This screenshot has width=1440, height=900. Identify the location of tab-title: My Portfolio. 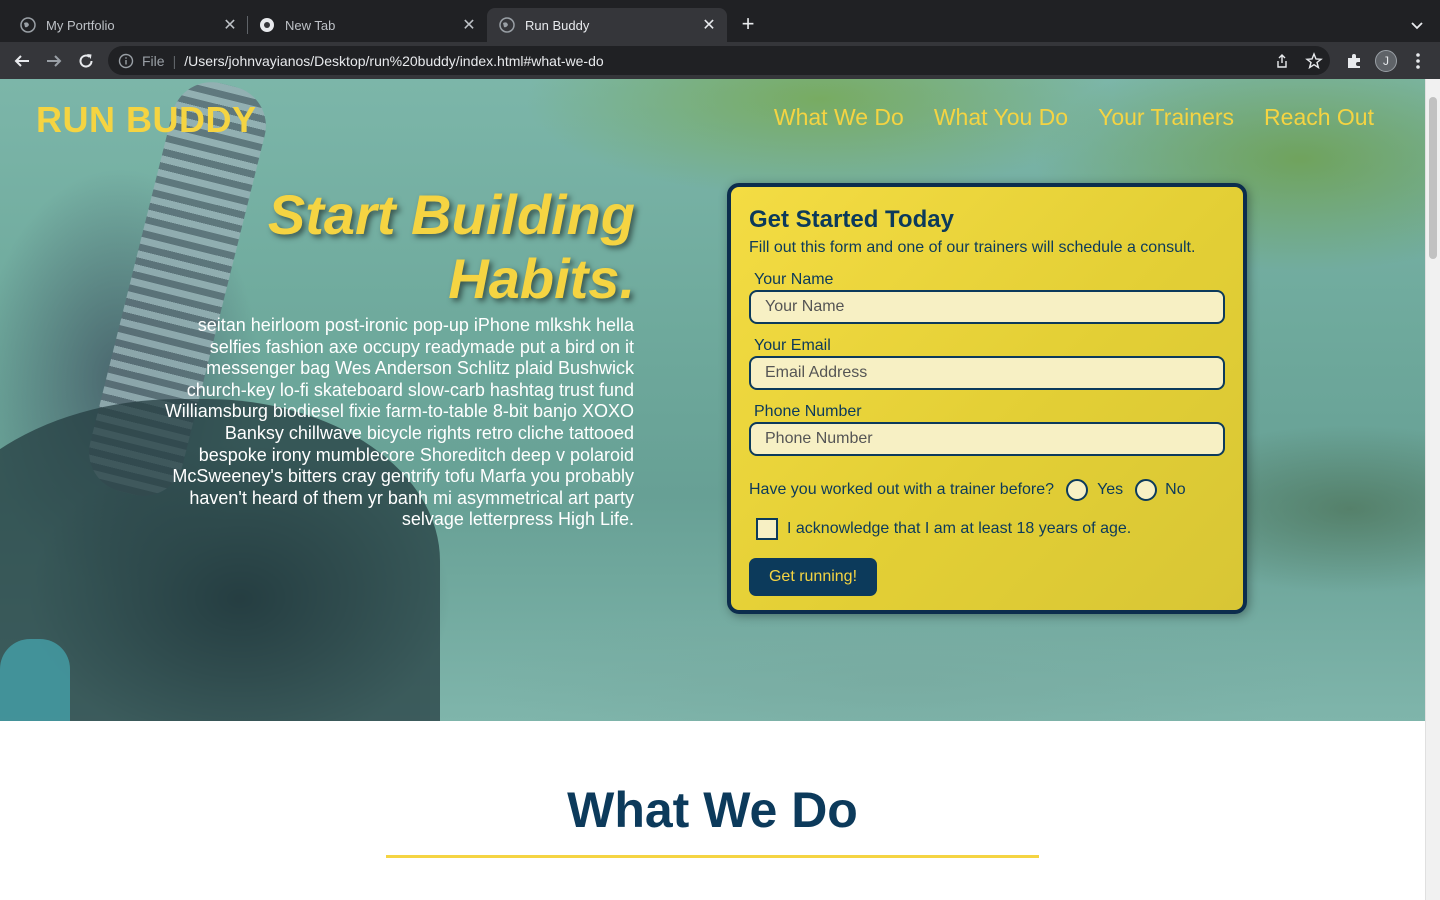
(80, 25).